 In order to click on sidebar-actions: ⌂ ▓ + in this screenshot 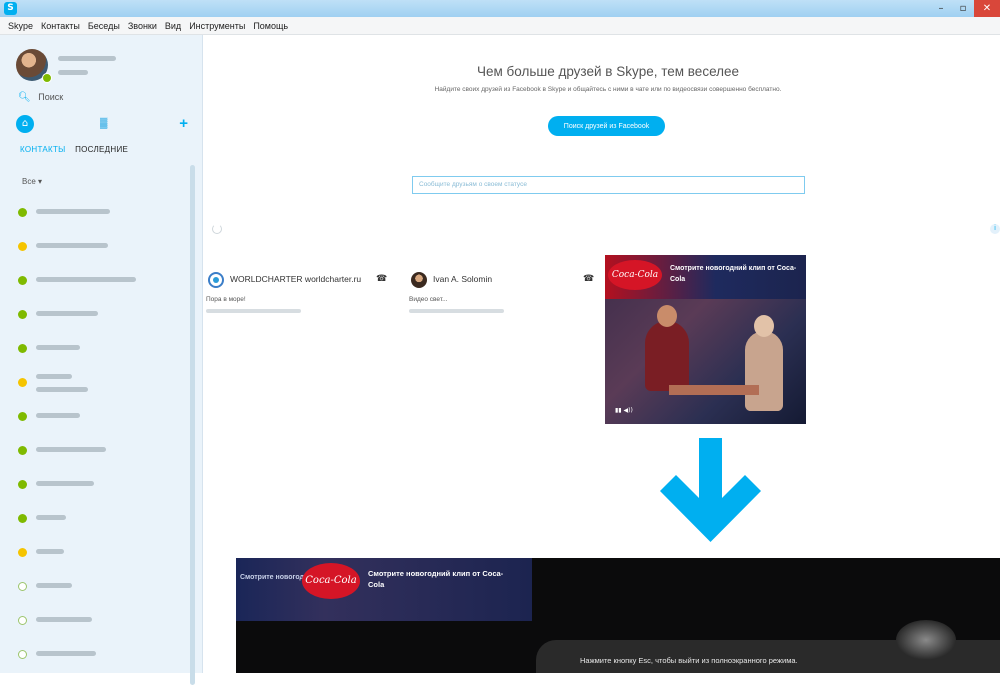, I will do `click(102, 124)`.